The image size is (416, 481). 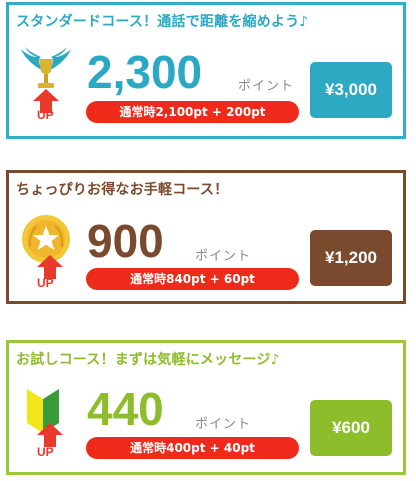 What do you see at coordinates (162, 22) in the screenshot?
I see `plan-title: スタンダードコース！通話で距離を縮めよう♪` at bounding box center [162, 22].